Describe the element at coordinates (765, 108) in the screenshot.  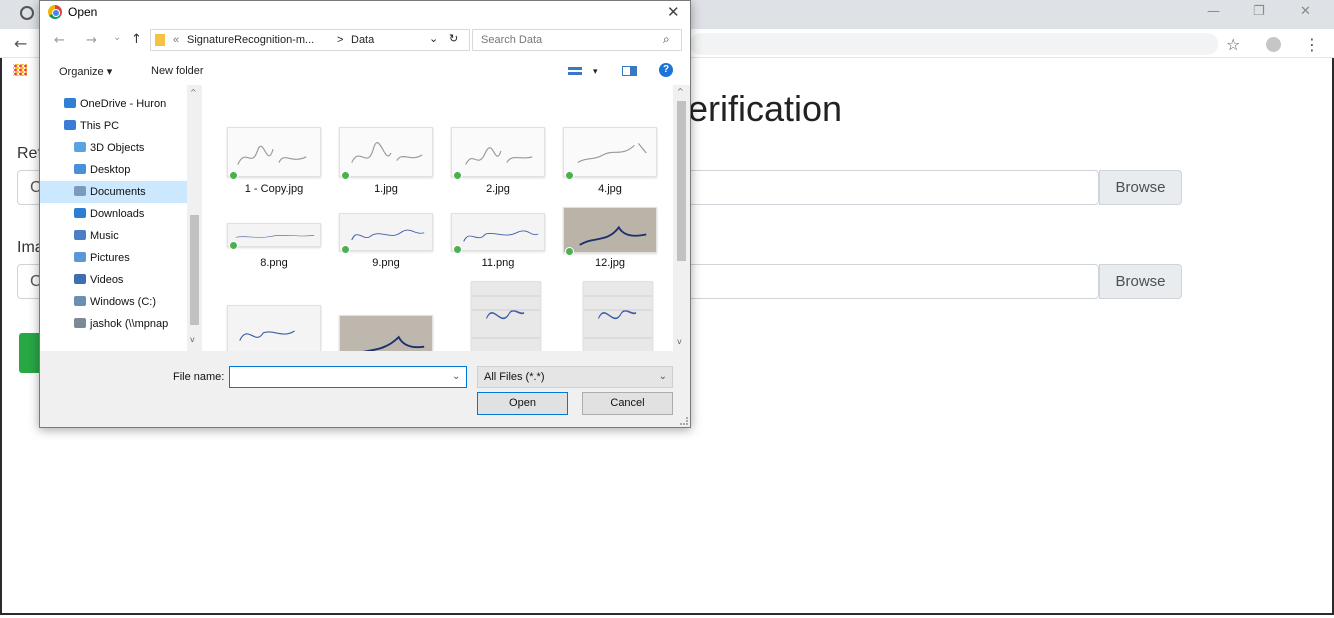
I see `page-title: erification` at that location.